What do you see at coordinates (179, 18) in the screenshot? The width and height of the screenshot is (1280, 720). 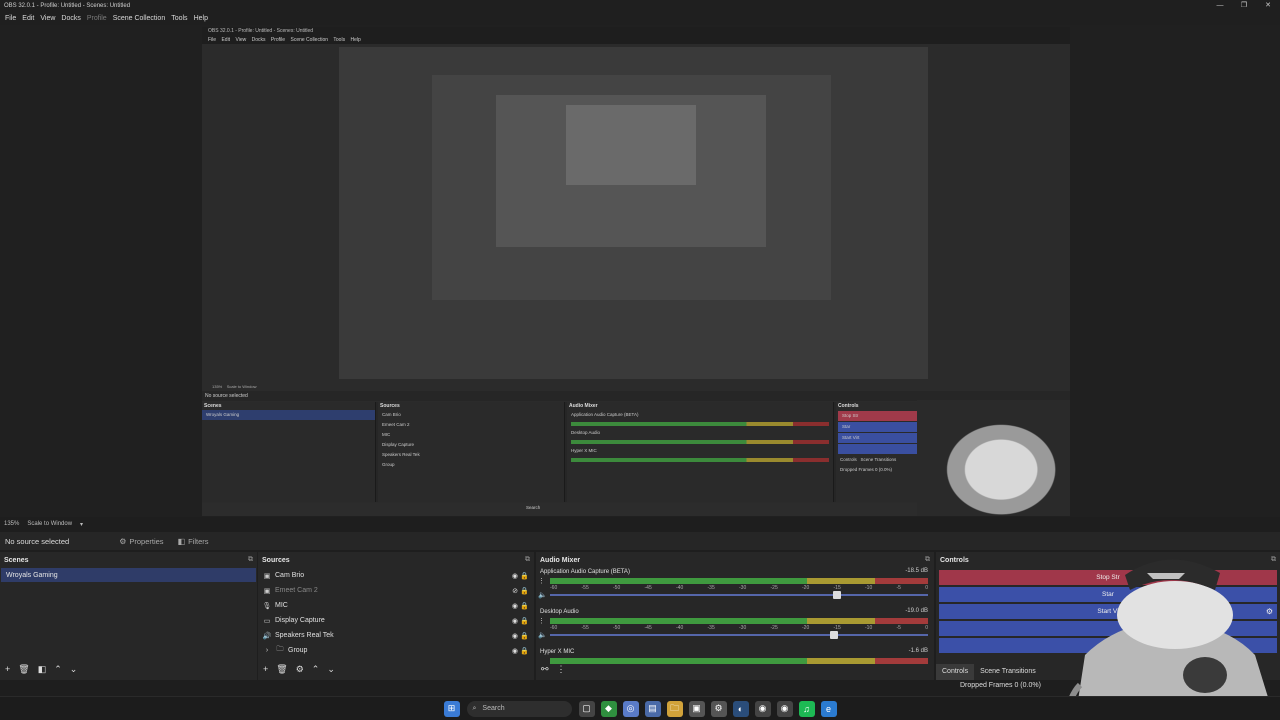 I see `menu-tools: Tools` at bounding box center [179, 18].